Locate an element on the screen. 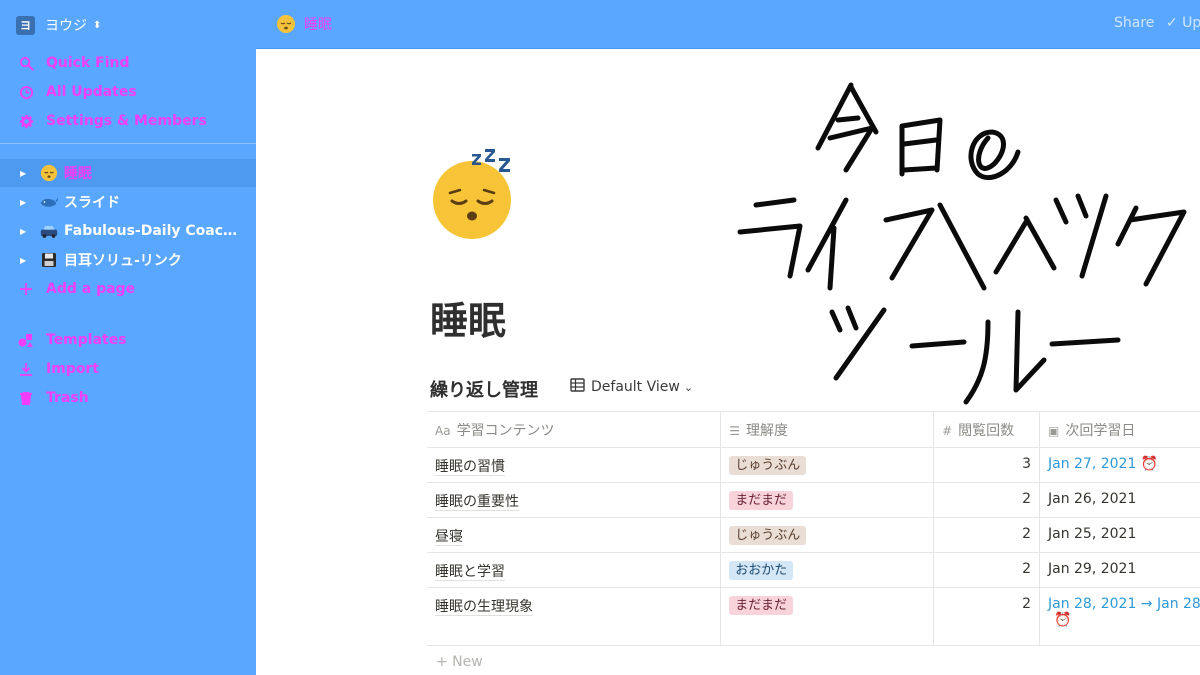 Image resolution: width=1200 pixels, height=675 pixels. settings-members-link: Settings & Members is located at coordinates (112, 121).